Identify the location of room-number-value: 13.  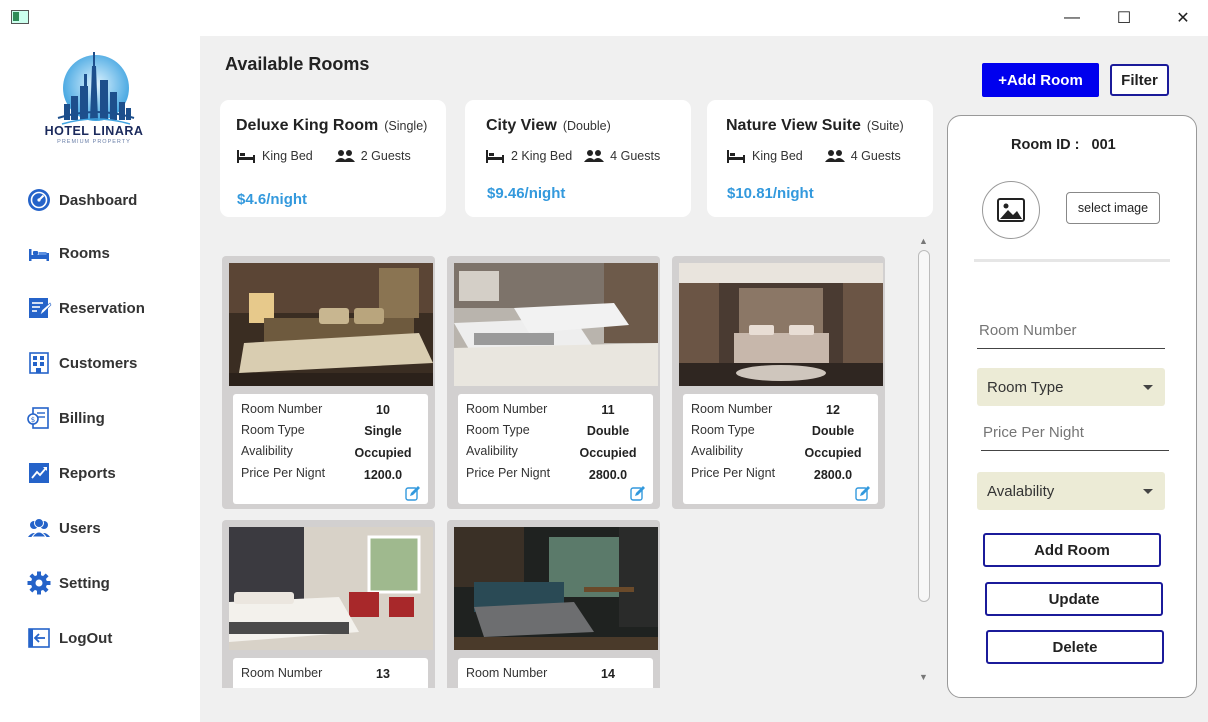
(383, 674).